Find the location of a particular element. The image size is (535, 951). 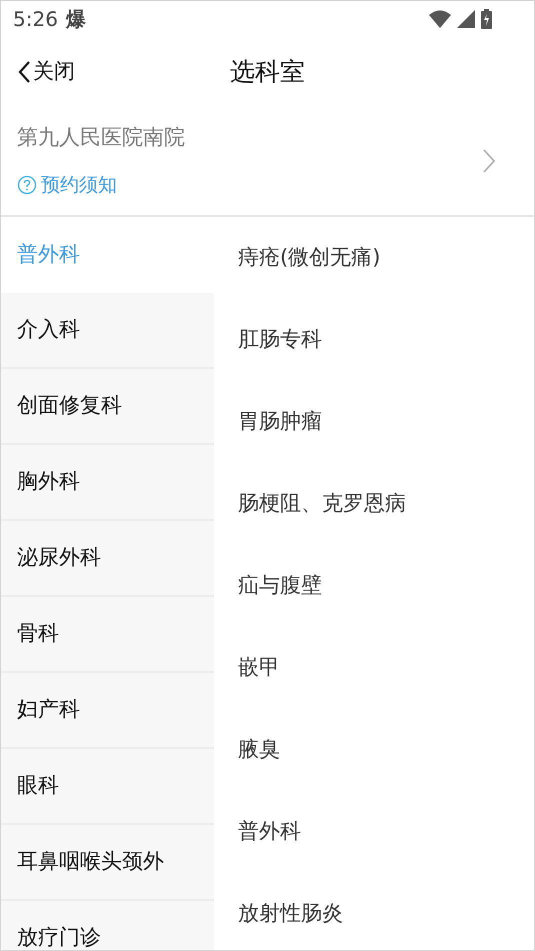

back-chevron-icon is located at coordinates (24, 72).